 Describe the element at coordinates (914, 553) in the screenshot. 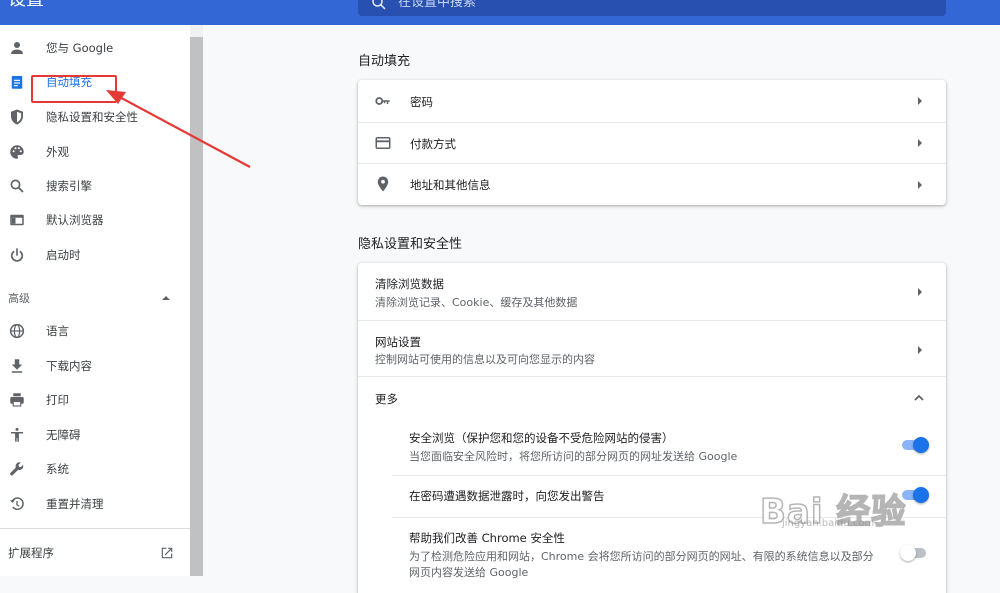

I see `improve-security-toggle` at that location.